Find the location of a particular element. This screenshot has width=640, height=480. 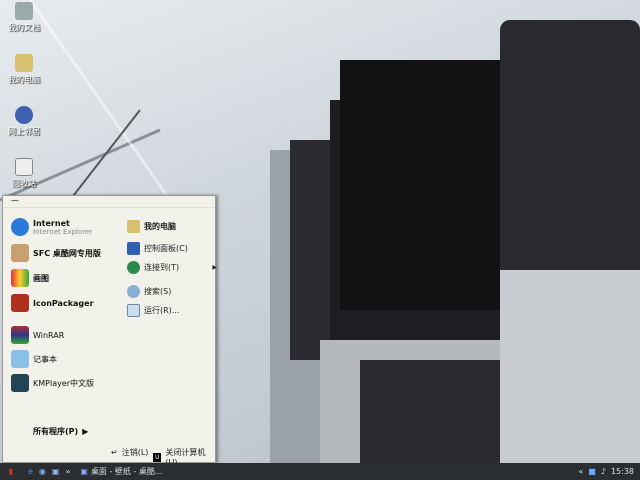

menu-item-iconpackager: IconPackager is located at coordinates (52, 303).